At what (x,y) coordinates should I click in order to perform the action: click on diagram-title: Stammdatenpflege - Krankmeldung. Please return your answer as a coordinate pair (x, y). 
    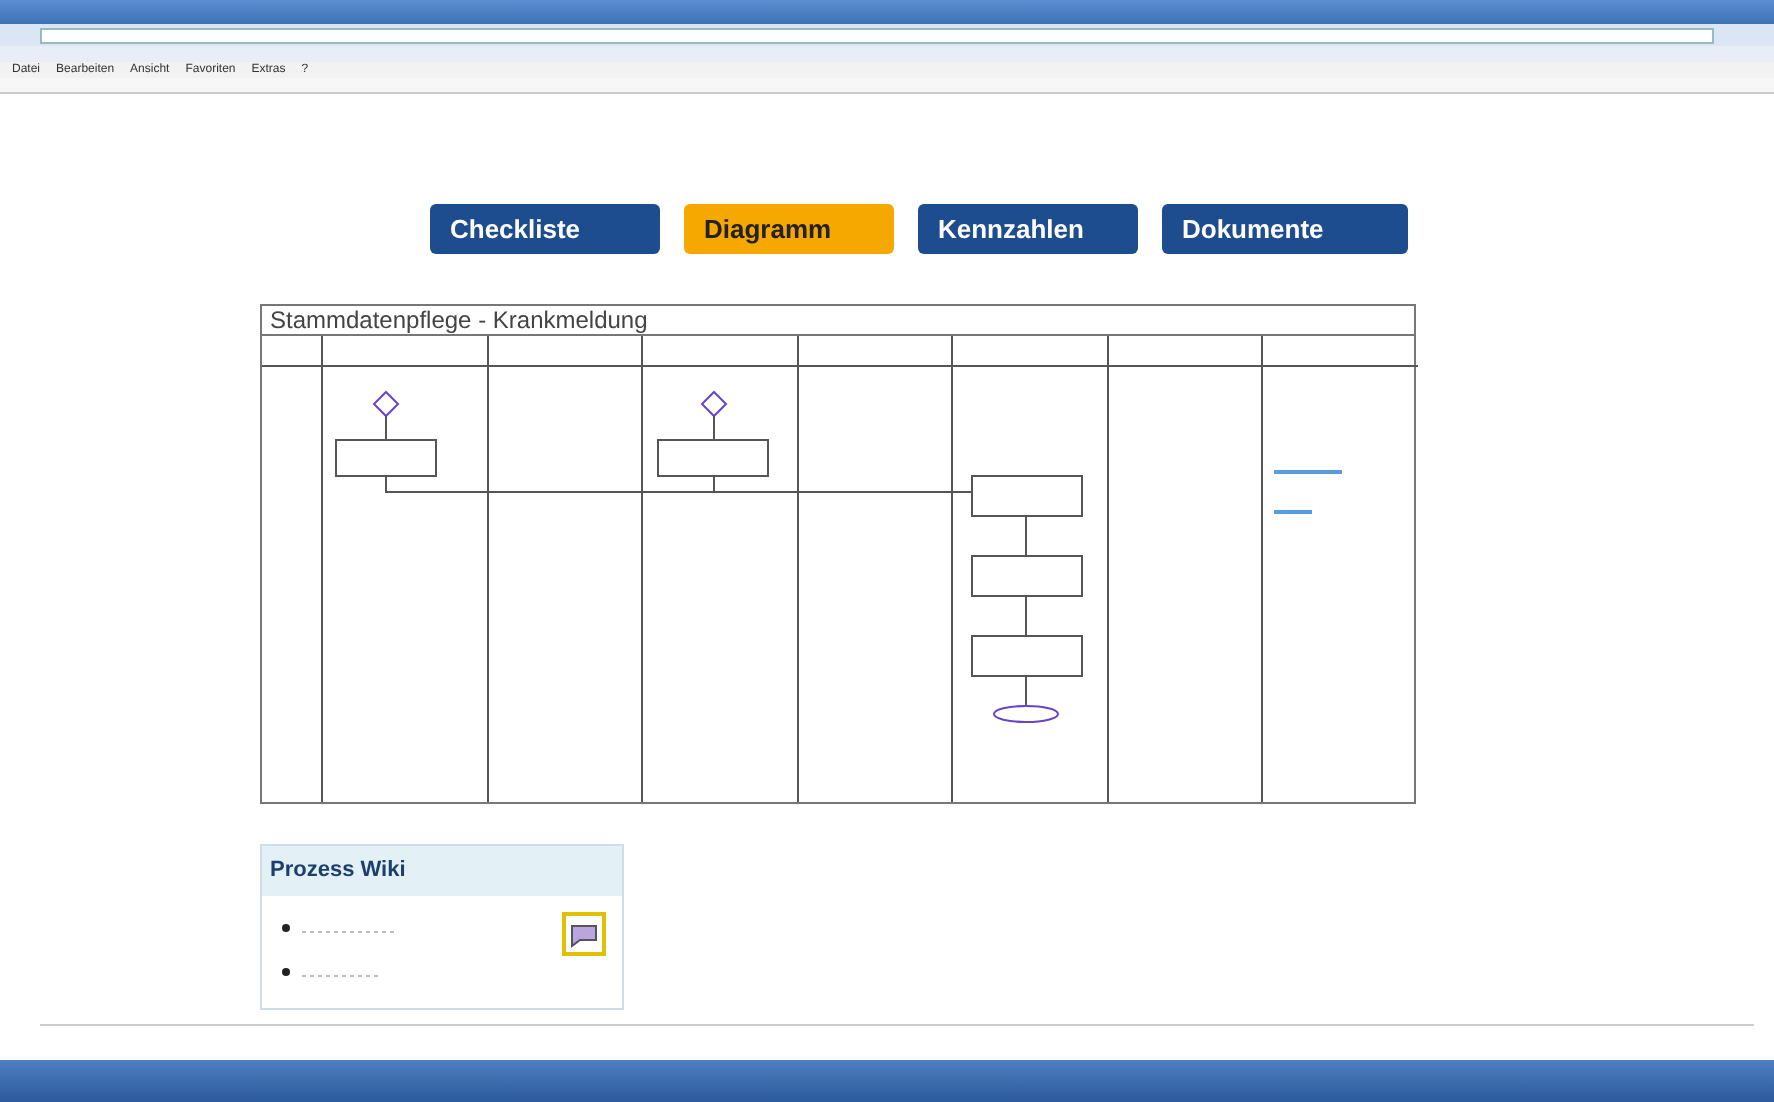
    Looking at the image, I should click on (838, 321).